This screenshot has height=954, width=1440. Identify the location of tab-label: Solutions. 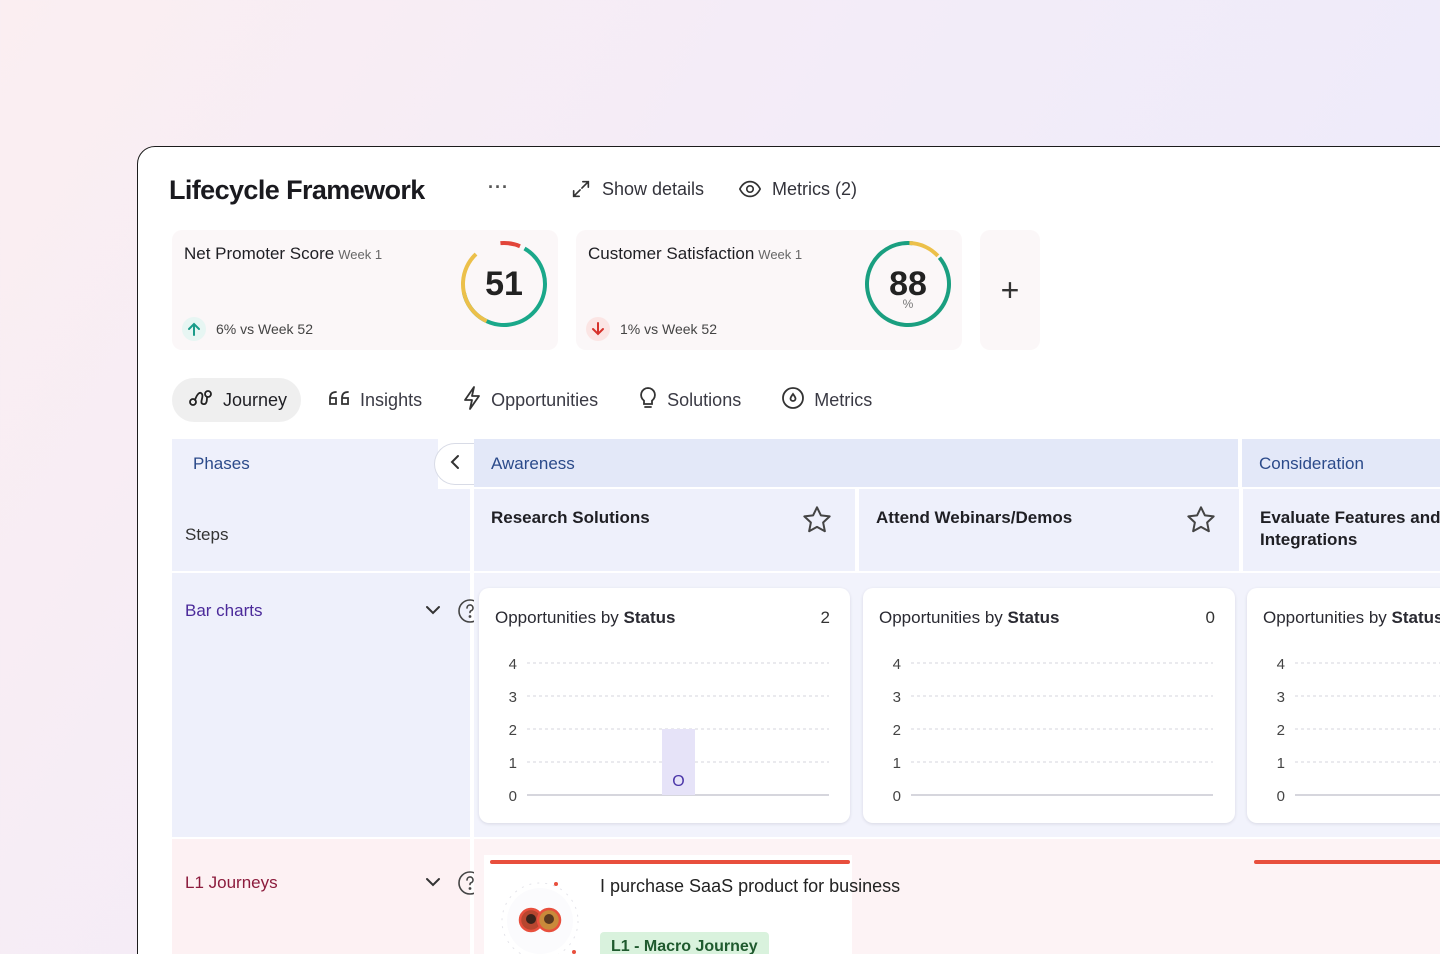
(704, 399).